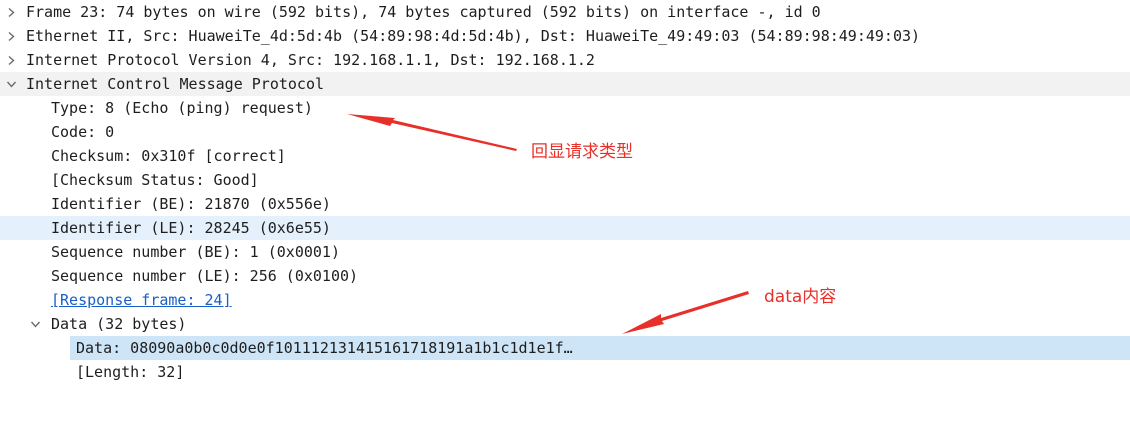 The width and height of the screenshot is (1130, 429). Describe the element at coordinates (432, 132) in the screenshot. I see `arrow-to-type-row` at that location.